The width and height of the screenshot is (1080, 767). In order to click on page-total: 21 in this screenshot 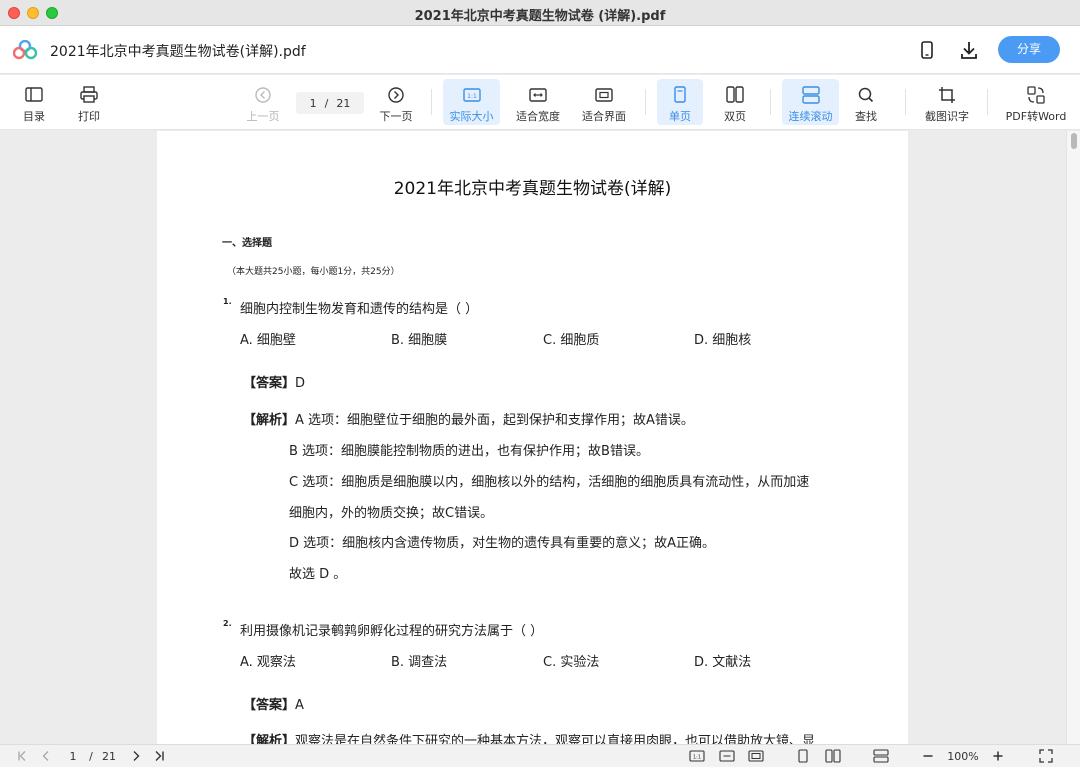, I will do `click(343, 103)`.